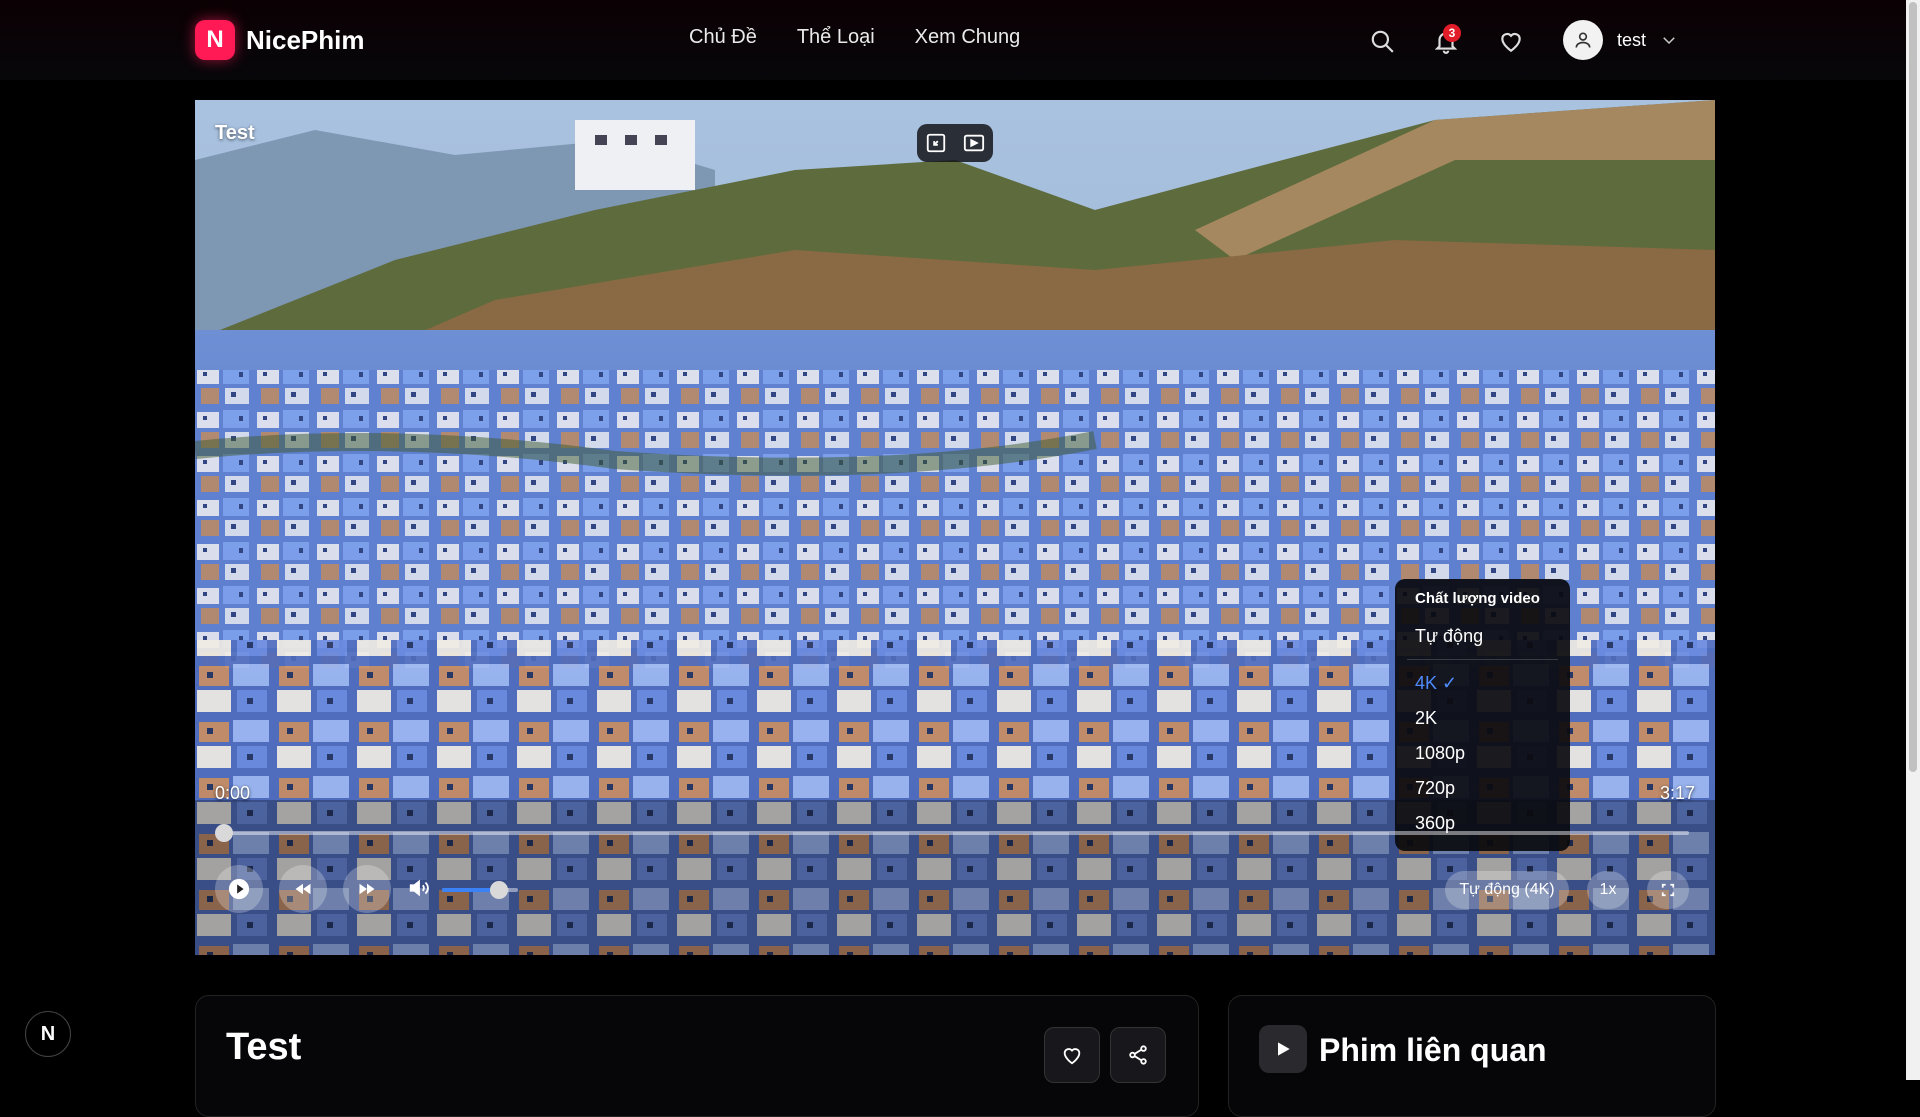 The width and height of the screenshot is (1920, 1117). I want to click on site-logo: N NicePhim, so click(280, 40).